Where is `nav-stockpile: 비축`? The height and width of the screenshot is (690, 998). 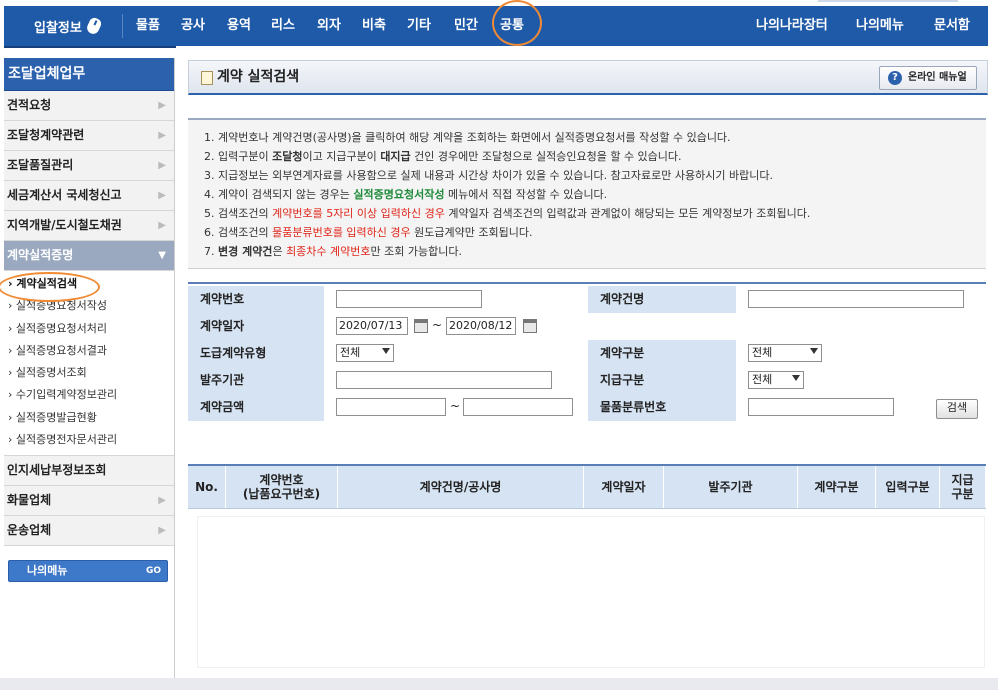
nav-stockpile: 비축 is located at coordinates (374, 26).